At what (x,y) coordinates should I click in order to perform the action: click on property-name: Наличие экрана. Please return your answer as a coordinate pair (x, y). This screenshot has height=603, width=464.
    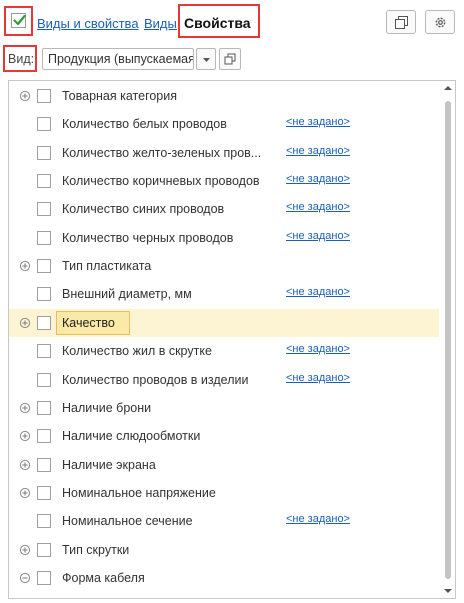
    Looking at the image, I should click on (109, 464).